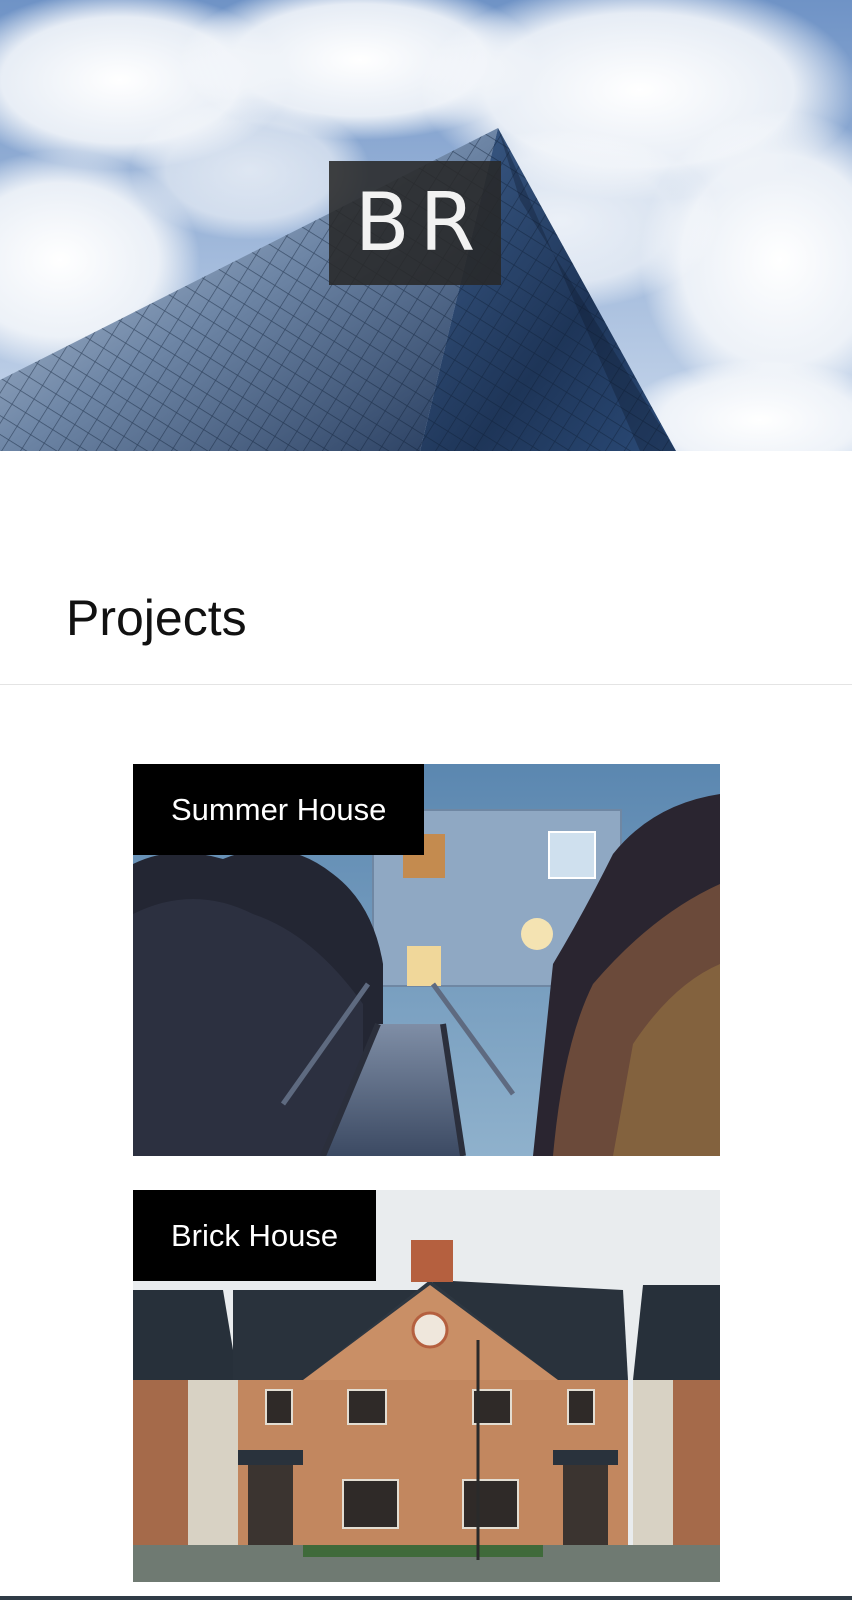  Describe the element at coordinates (420, 222) in the screenshot. I see `logo-text: BR` at that location.